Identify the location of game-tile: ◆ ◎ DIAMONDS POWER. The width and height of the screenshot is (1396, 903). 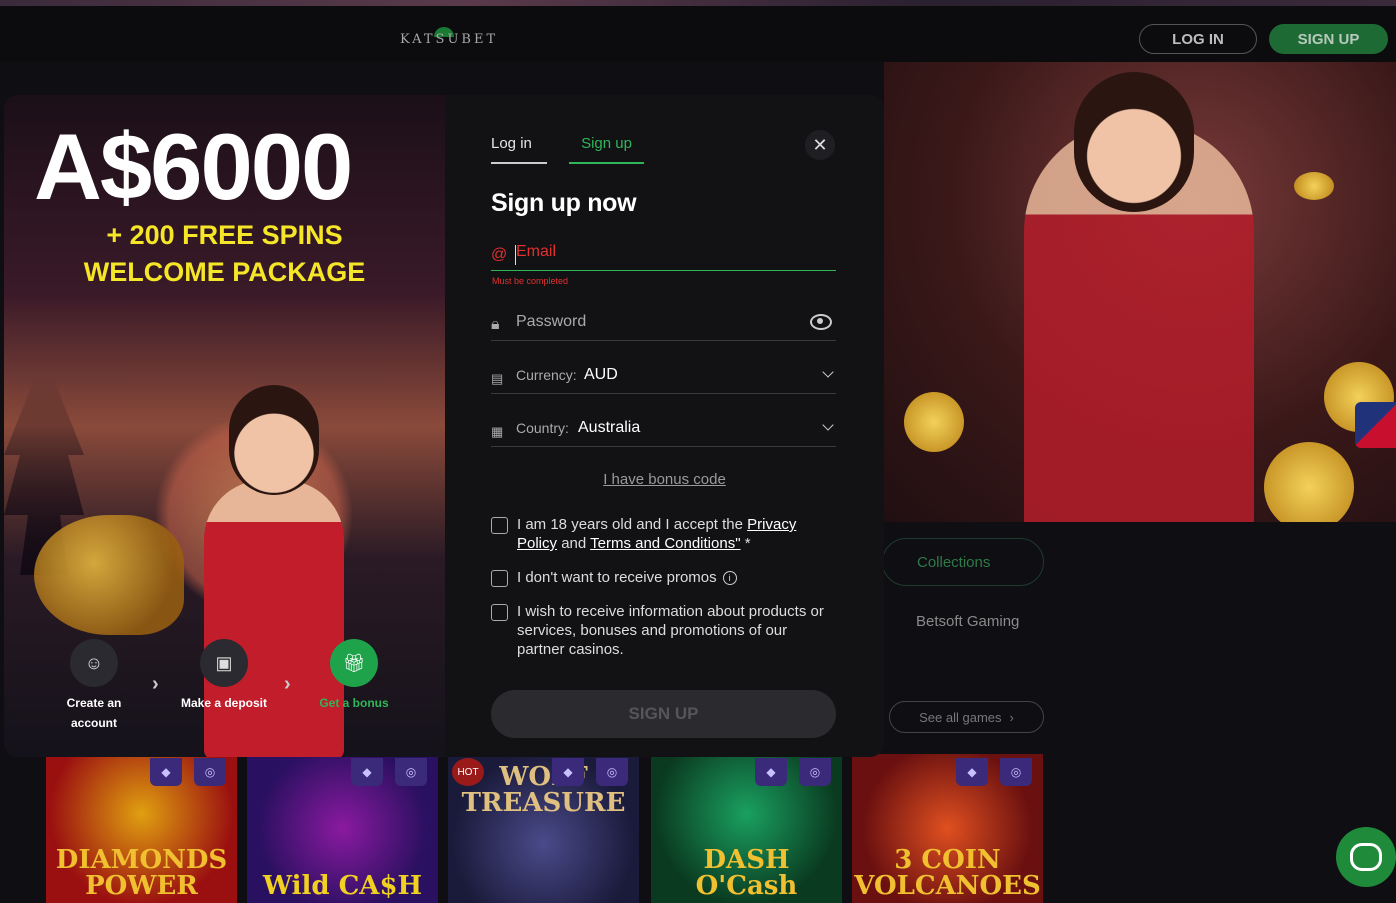
(141, 828).